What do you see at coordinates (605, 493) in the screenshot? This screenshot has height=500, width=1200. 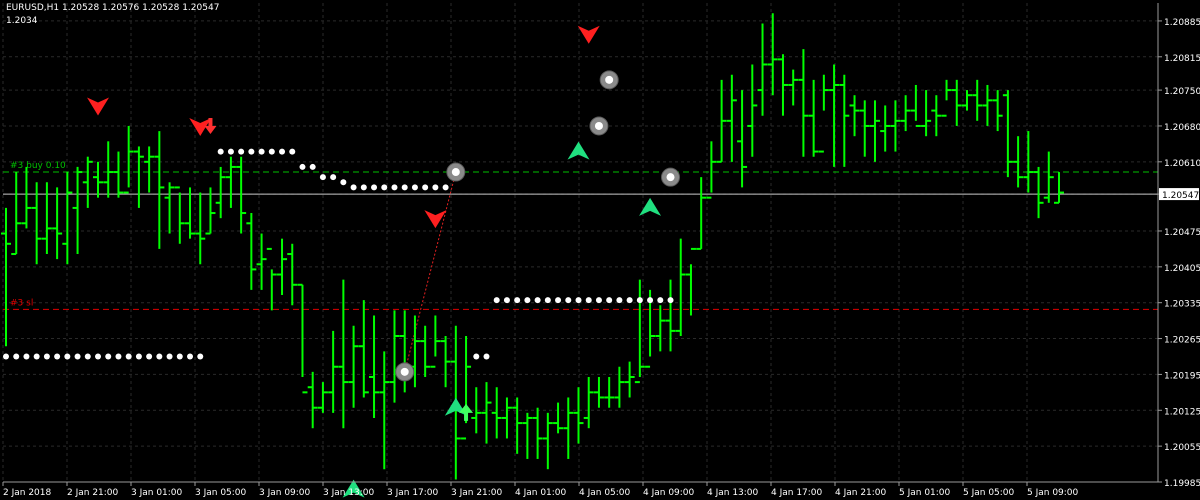 I see `time-tick-label: 4 Jan 05:00` at bounding box center [605, 493].